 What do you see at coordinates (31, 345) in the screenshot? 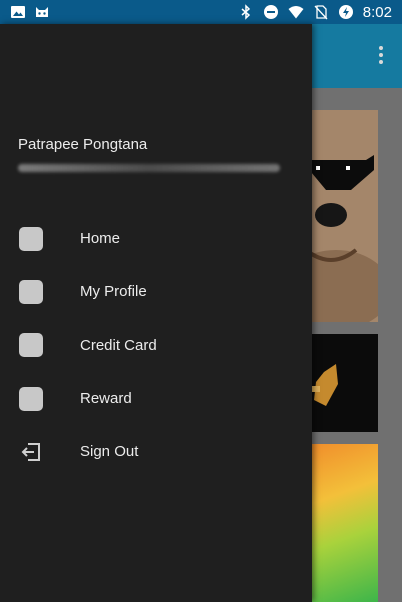
I see `credit-card-icon` at bounding box center [31, 345].